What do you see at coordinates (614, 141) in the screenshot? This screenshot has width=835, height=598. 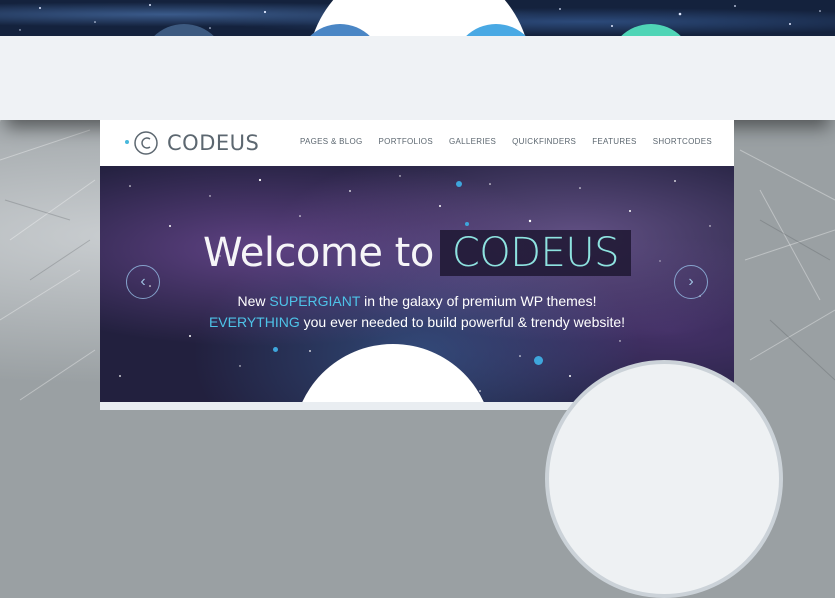 I see `nav-features: FEATURES` at bounding box center [614, 141].